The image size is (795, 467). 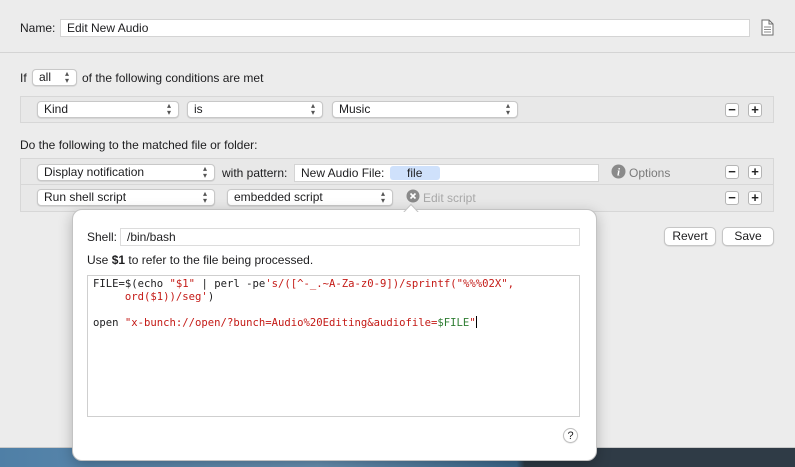 What do you see at coordinates (767, 27) in the screenshot?
I see `document-icon` at bounding box center [767, 27].